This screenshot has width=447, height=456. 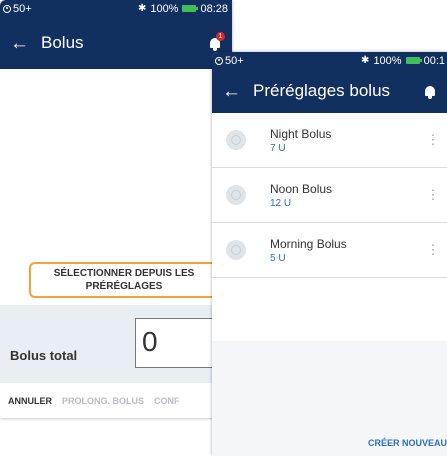 What do you see at coordinates (124, 280) in the screenshot?
I see `select-presets-button: SÉLECTIONNER DEPUIS LES PRÉRÉGLAGES` at bounding box center [124, 280].